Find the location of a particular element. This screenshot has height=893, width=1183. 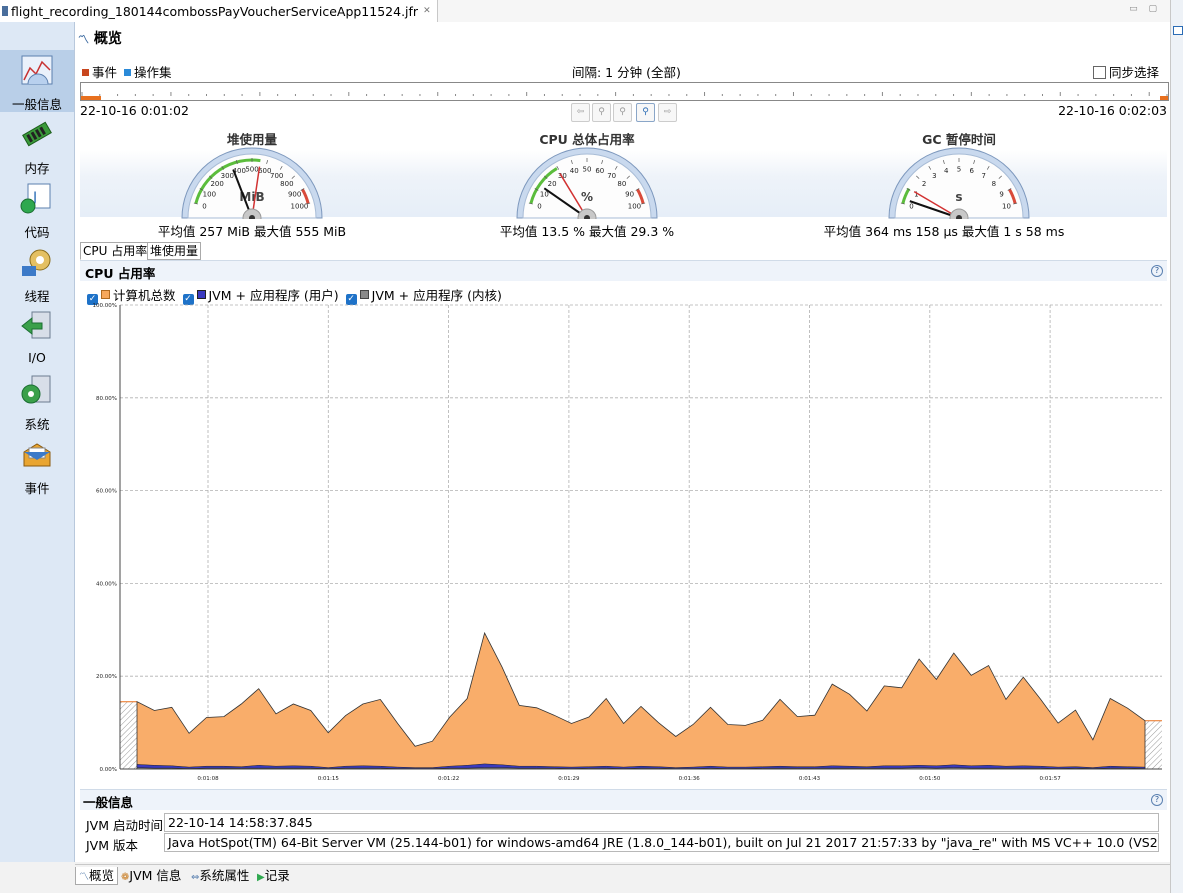

nav-item-events: 事件 is located at coordinates (37, 465).